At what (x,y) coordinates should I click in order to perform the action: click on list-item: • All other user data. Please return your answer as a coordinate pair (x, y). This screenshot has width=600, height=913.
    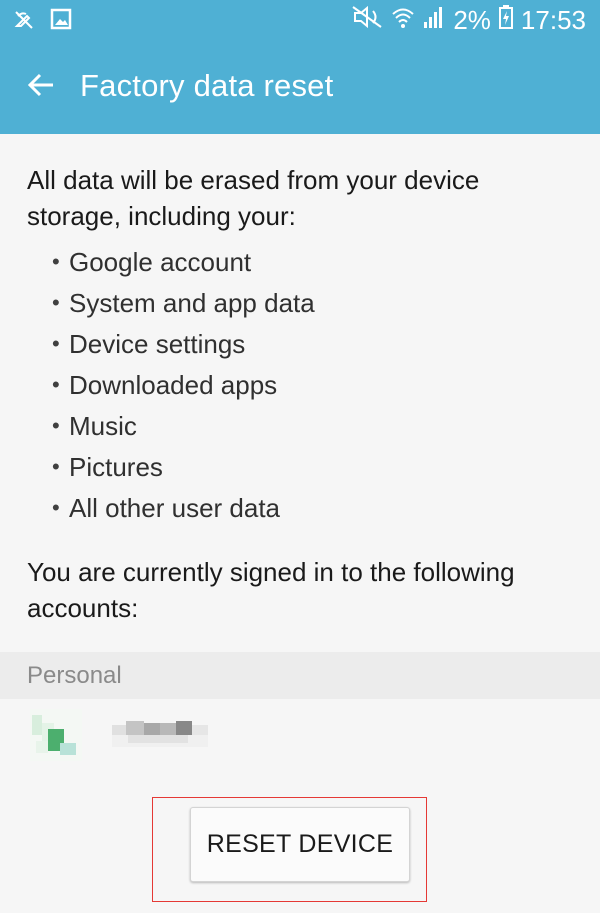
    Looking at the image, I should click on (183, 510).